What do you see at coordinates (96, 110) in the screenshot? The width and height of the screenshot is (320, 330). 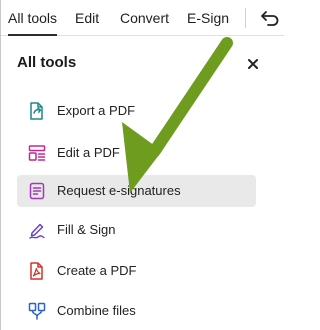 I see `tool-label: Export a PDF` at bounding box center [96, 110].